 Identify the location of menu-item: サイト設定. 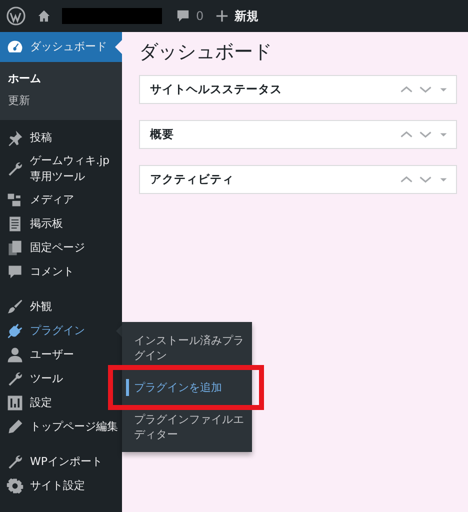
(61, 486).